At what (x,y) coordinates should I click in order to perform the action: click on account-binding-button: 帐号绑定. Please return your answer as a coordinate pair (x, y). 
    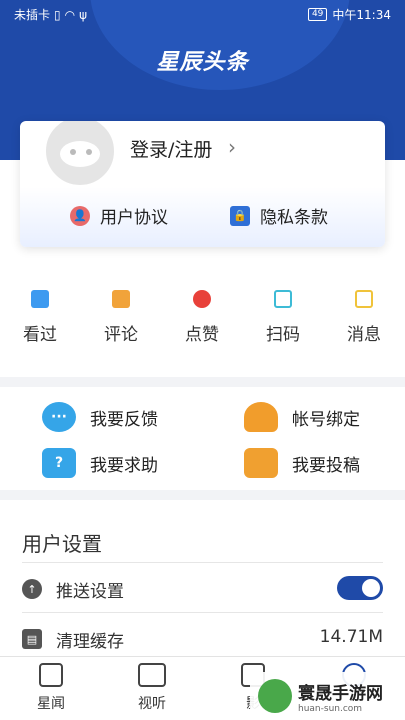
    Looking at the image, I should click on (302, 417).